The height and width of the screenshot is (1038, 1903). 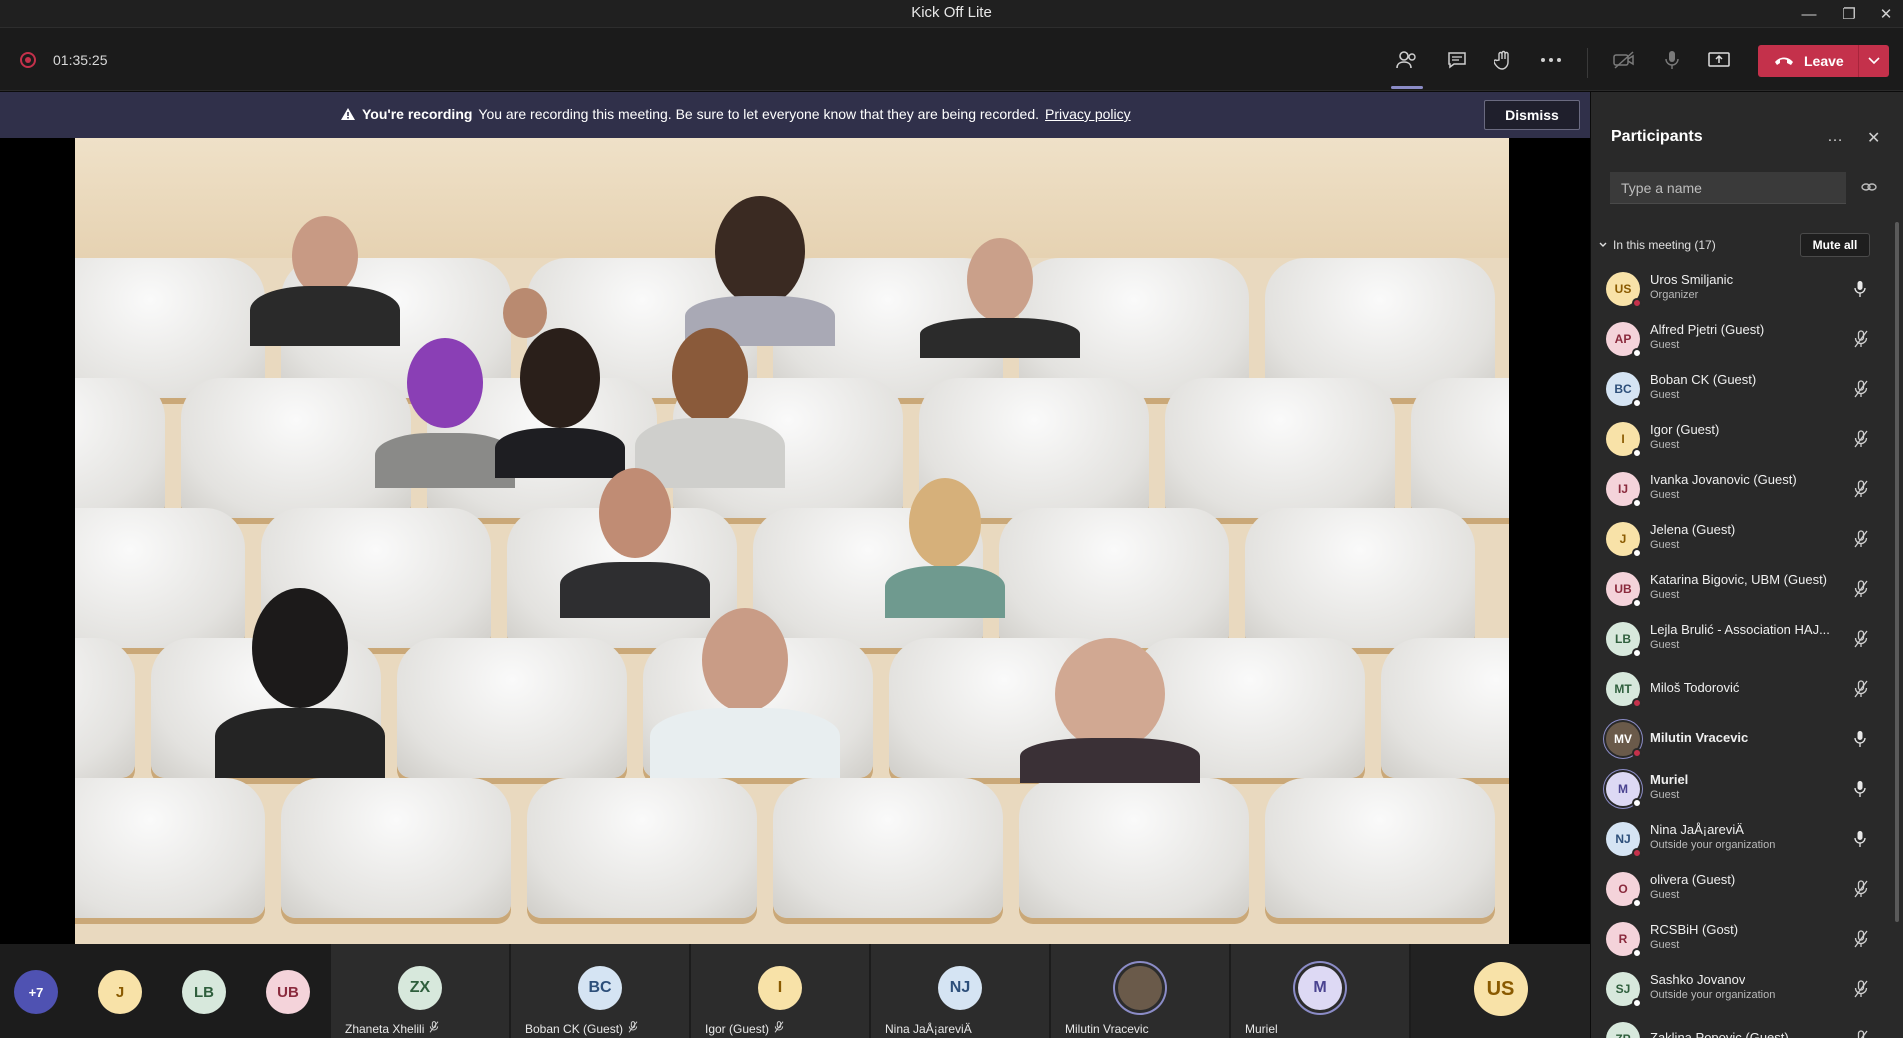 What do you see at coordinates (1500, 991) in the screenshot?
I see `participant-tile: US` at bounding box center [1500, 991].